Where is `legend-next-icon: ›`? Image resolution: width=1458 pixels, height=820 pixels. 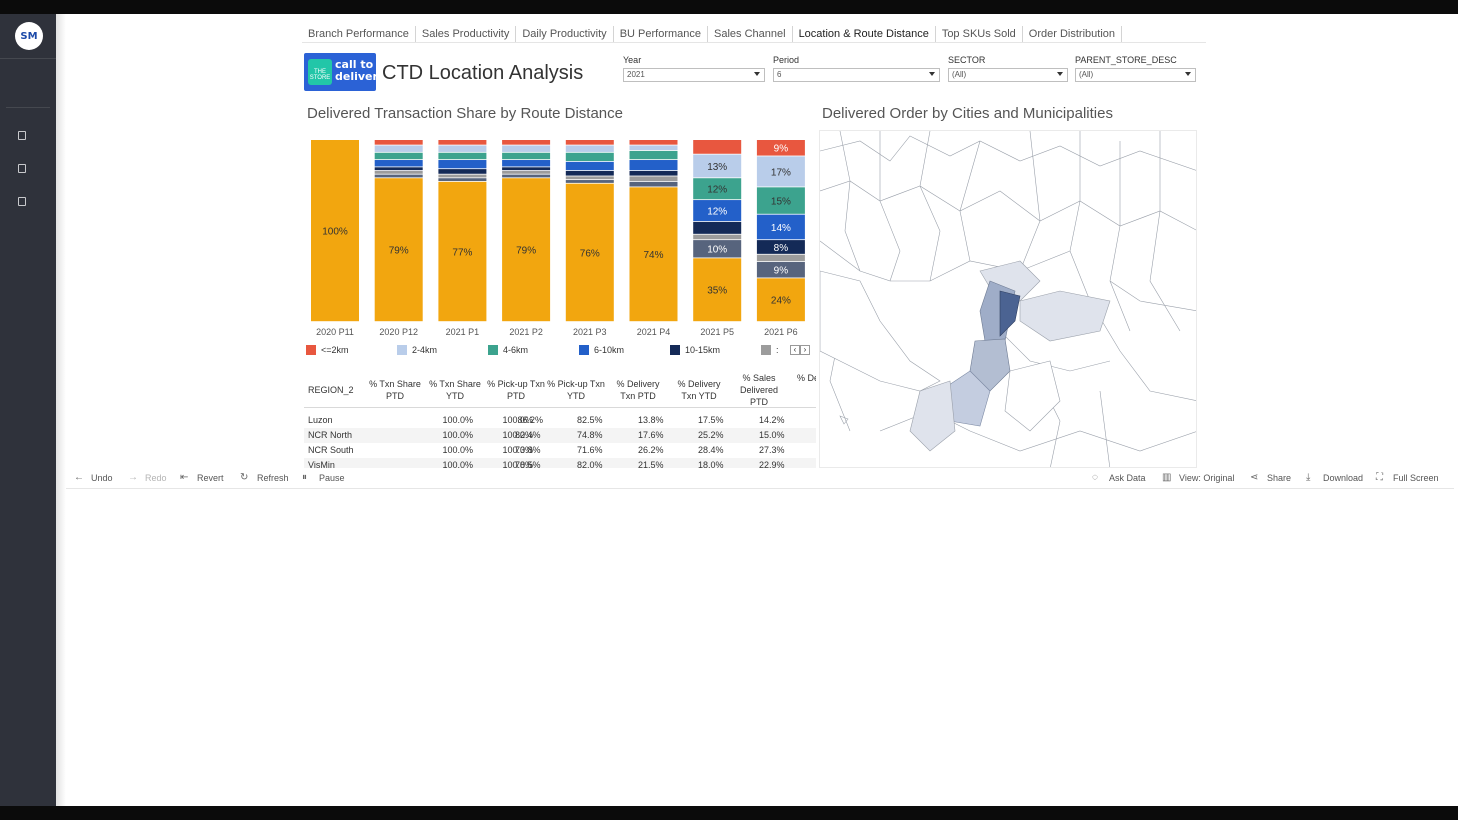
legend-next-icon: › is located at coordinates (805, 350).